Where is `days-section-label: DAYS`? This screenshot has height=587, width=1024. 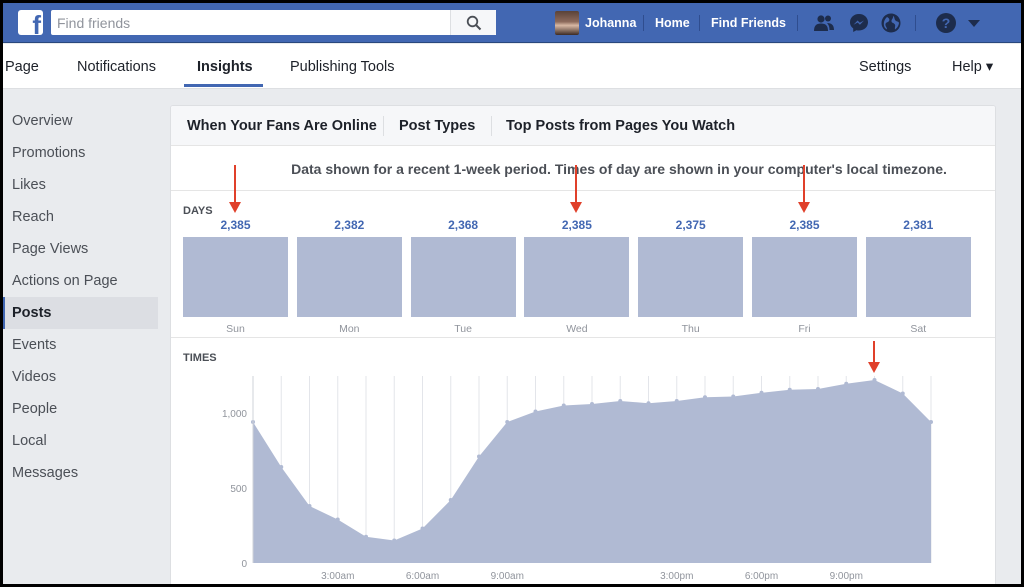 days-section-label: DAYS is located at coordinates (198, 211).